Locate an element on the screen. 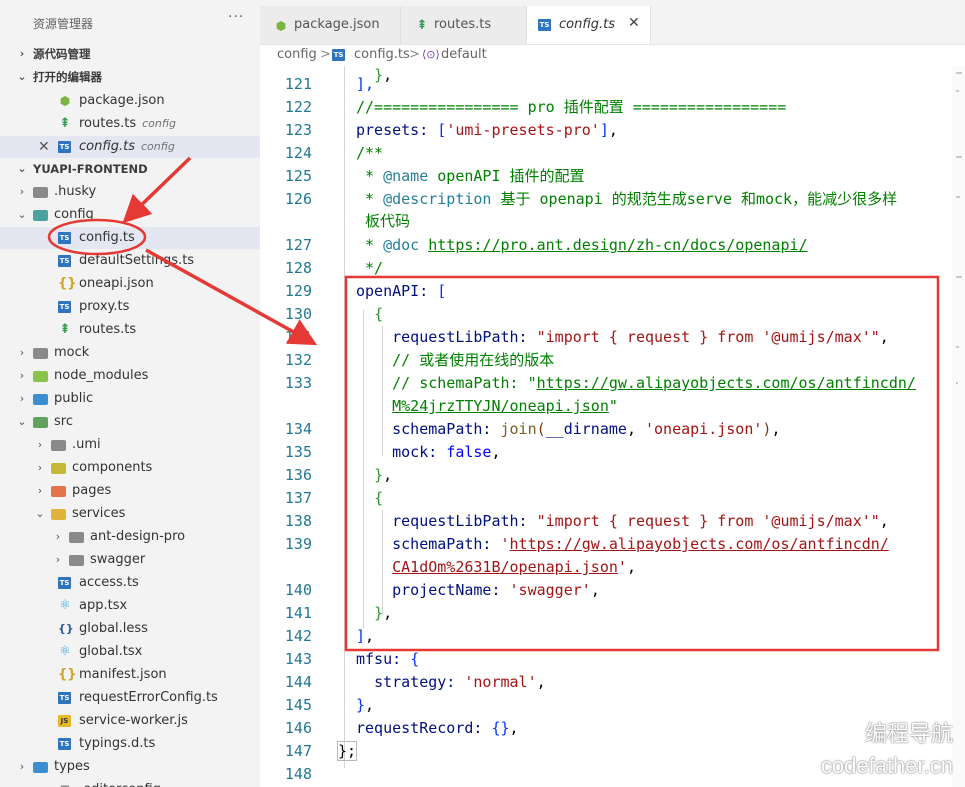  code-line: { is located at coordinates (379, 498).